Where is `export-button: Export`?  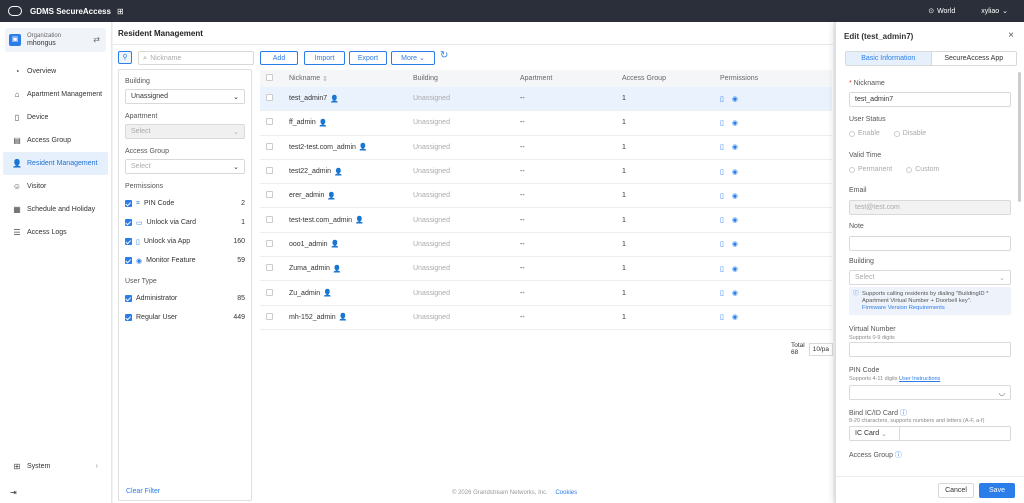
export-button: Export is located at coordinates (368, 58).